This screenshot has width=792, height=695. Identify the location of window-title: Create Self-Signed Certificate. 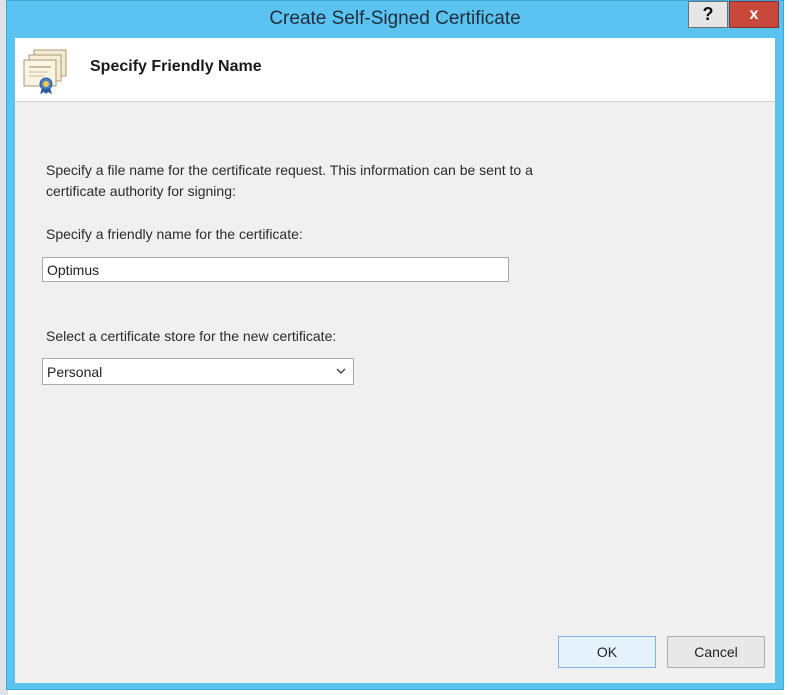
(395, 18).